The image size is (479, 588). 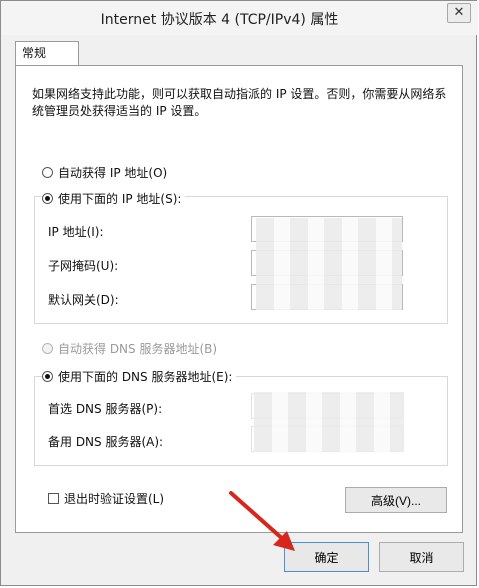 What do you see at coordinates (262, 521) in the screenshot?
I see `red-arrow-annotation` at bounding box center [262, 521].